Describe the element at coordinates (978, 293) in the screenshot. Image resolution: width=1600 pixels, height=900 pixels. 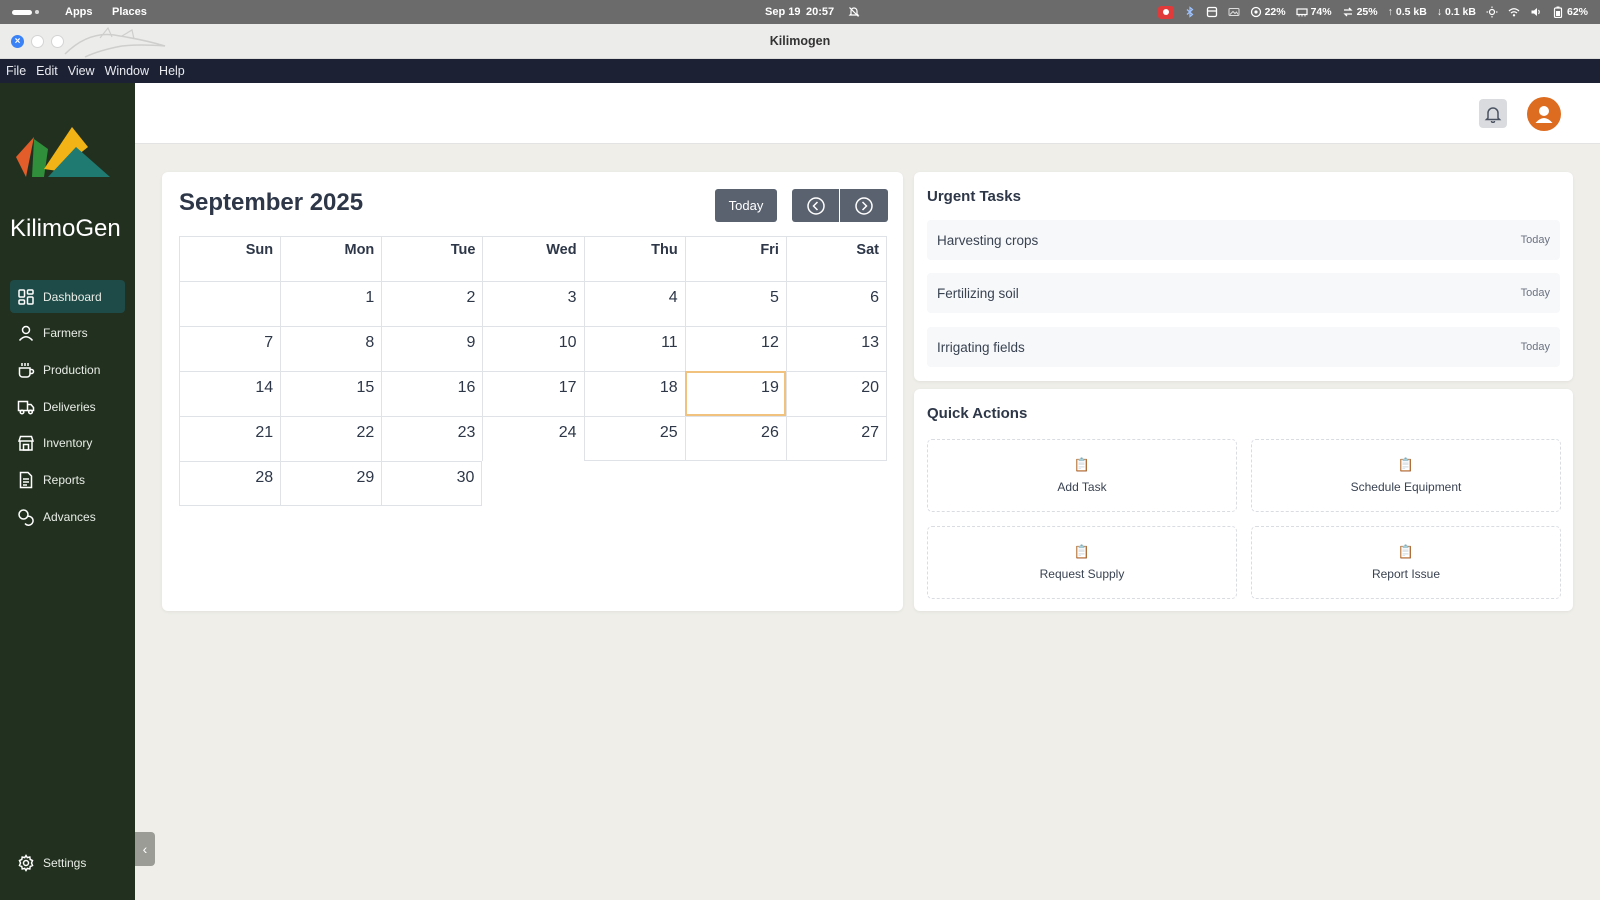
I see `task-name: Fertilizing soil` at that location.